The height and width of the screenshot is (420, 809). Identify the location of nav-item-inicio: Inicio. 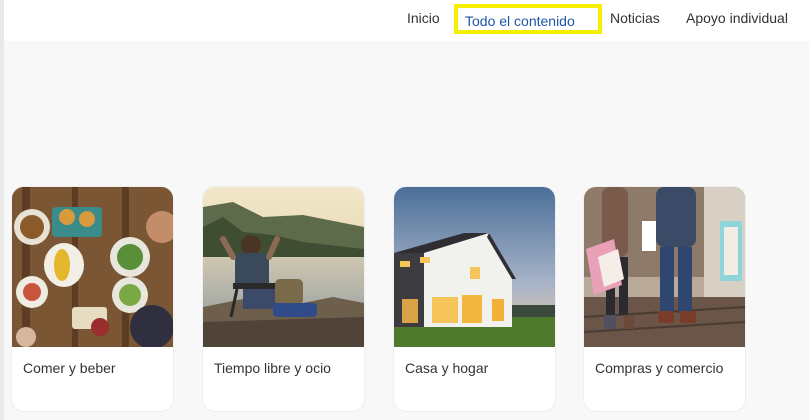
(423, 18).